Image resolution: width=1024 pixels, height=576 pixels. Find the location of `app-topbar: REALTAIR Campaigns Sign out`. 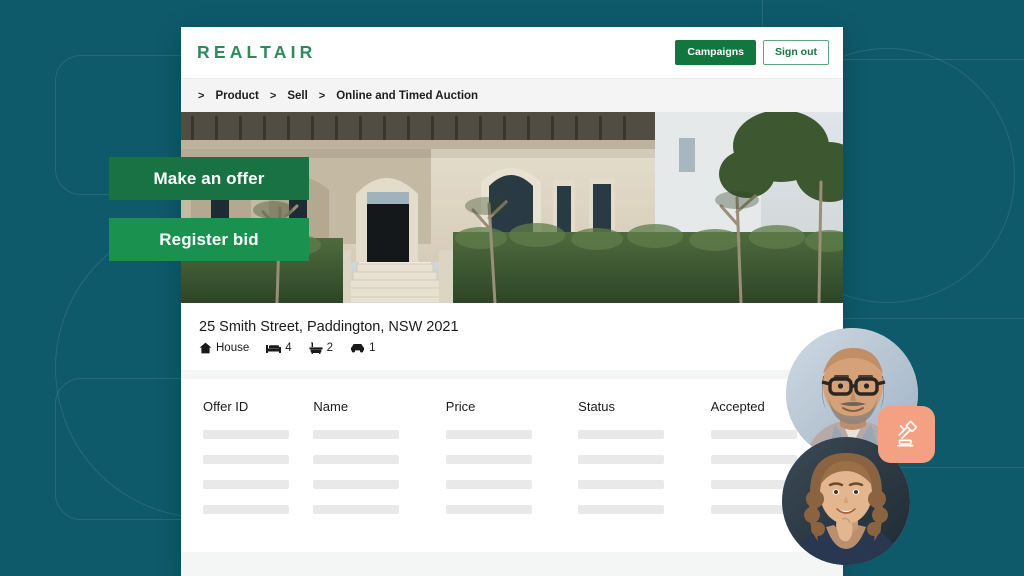

app-topbar: REALTAIR Campaigns Sign out is located at coordinates (512, 52).